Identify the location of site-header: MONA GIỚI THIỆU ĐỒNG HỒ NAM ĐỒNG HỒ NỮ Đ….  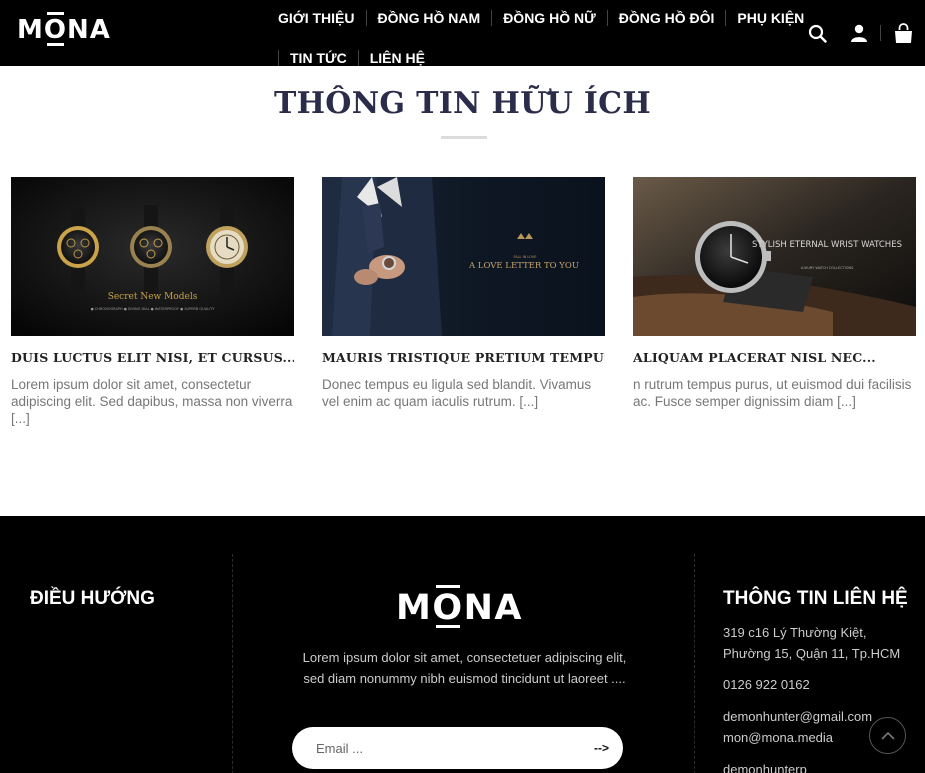
(462, 33).